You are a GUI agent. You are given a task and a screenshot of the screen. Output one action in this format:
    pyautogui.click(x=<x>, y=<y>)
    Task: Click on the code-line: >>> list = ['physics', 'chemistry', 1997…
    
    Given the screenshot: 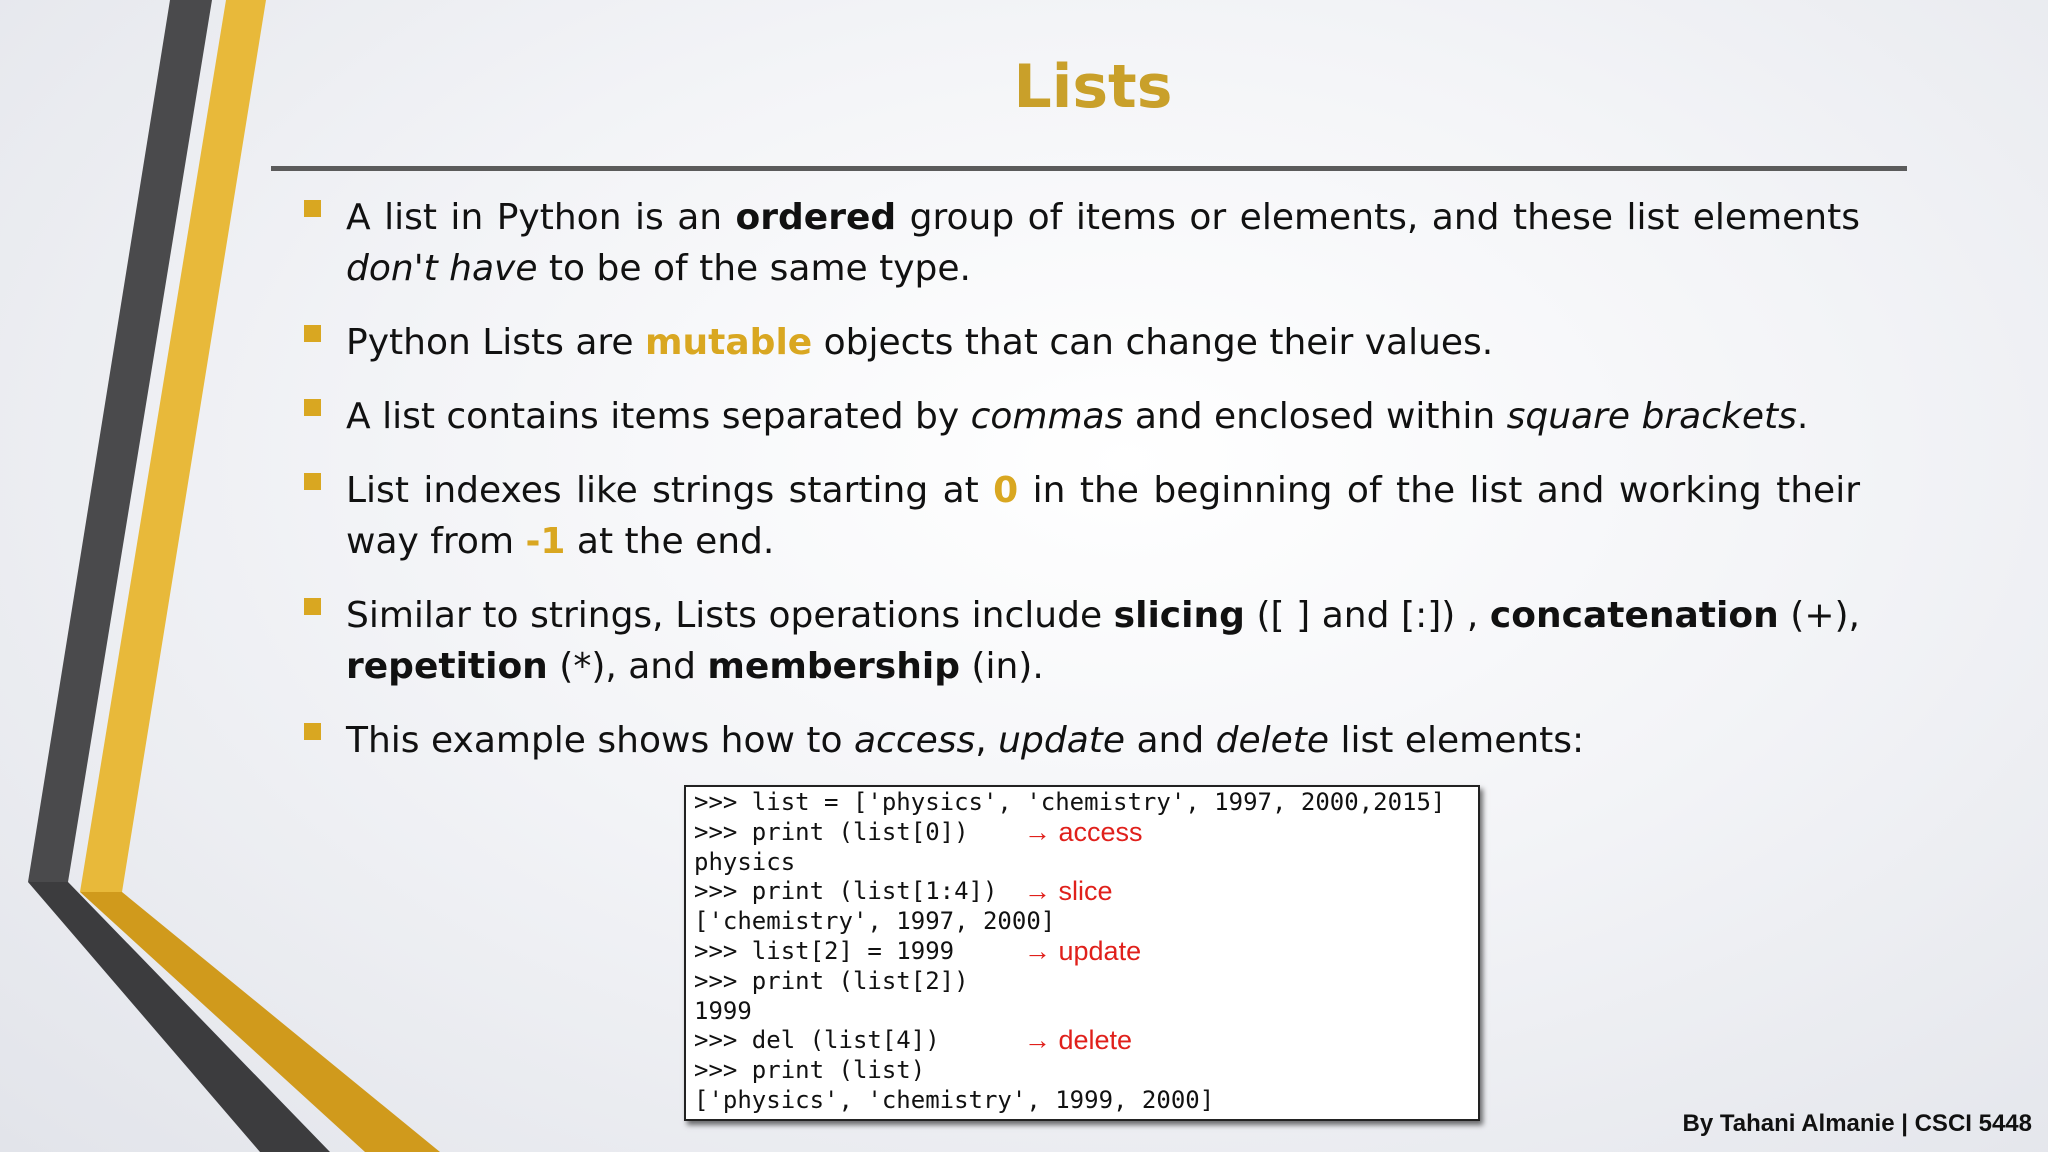 What is the action you would take?
    pyautogui.click(x=1082, y=803)
    